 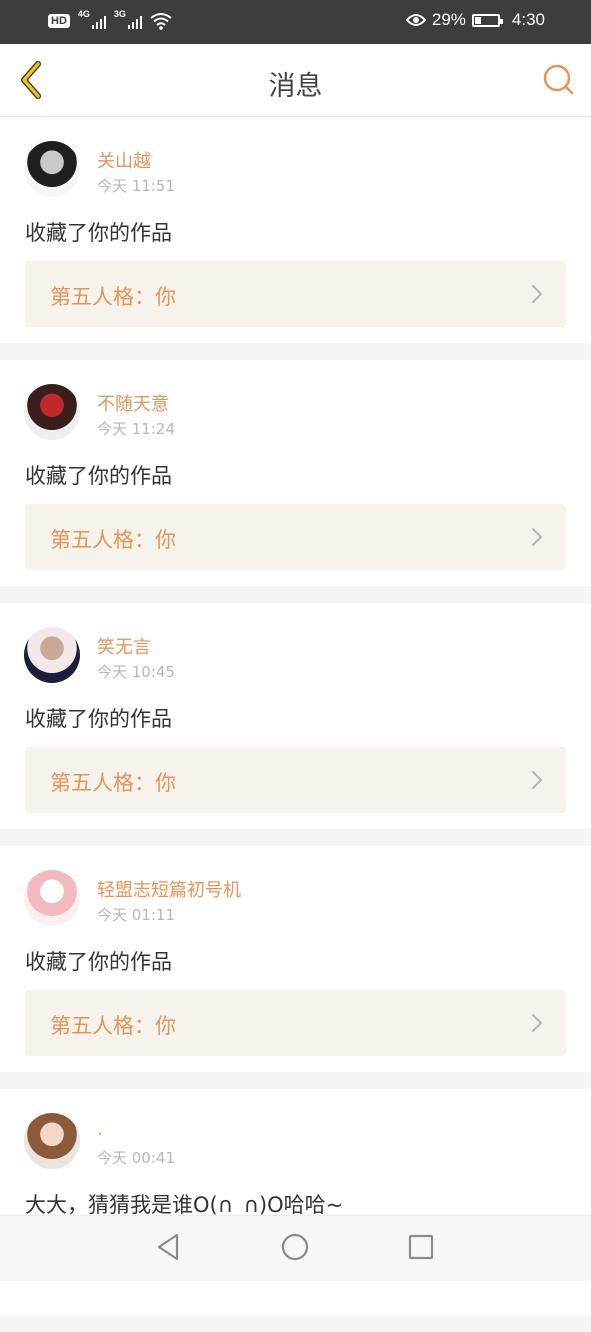 I want to click on recents-square-icon, so click(x=421, y=1247).